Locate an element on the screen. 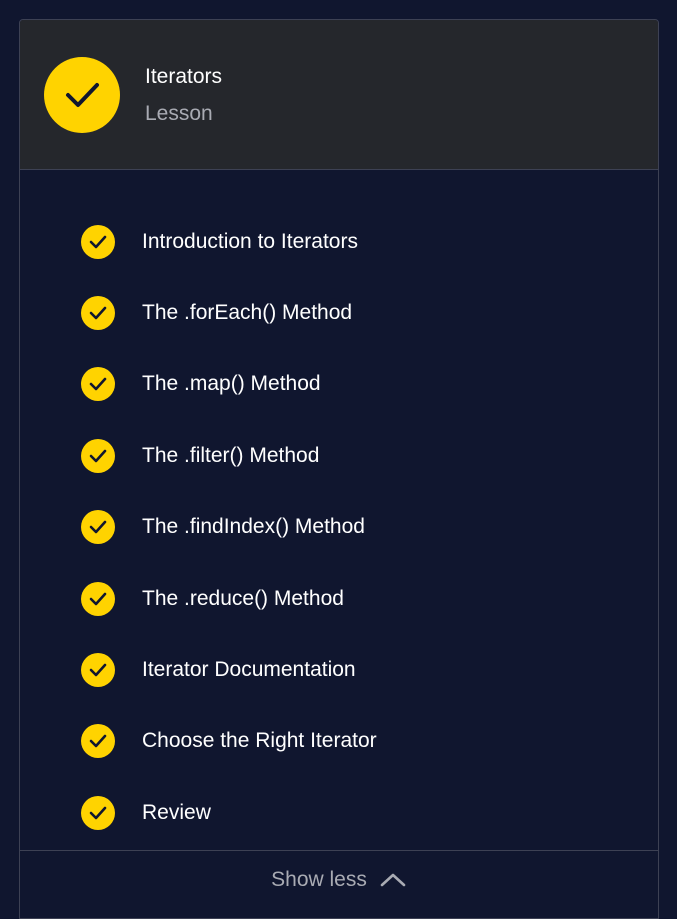 This screenshot has width=677, height=919. lesson-item-documentation: Iterator Documentation is located at coordinates (339, 670).